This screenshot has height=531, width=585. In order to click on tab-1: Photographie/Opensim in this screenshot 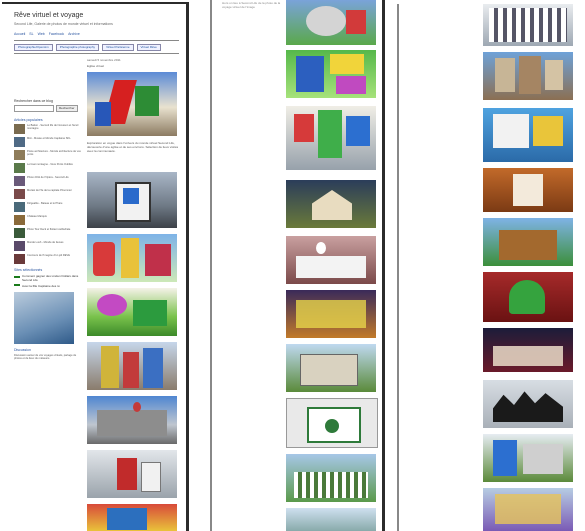, I will do `click(33, 47)`.